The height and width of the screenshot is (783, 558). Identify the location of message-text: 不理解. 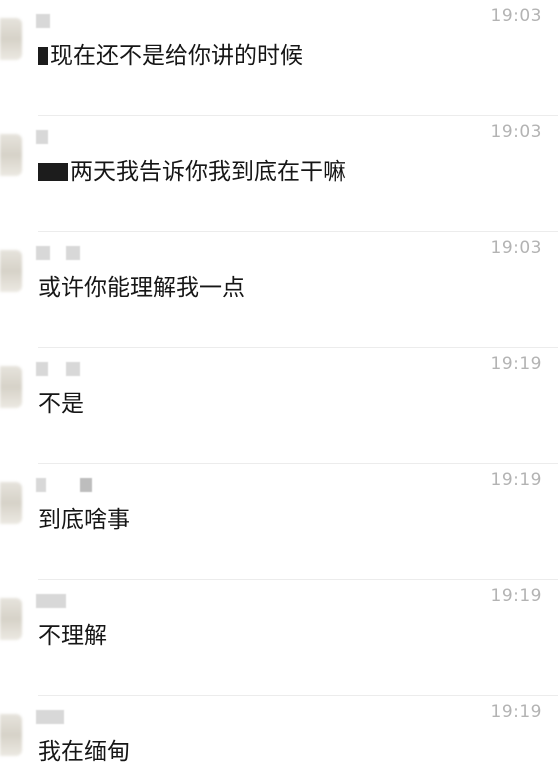
(72, 636).